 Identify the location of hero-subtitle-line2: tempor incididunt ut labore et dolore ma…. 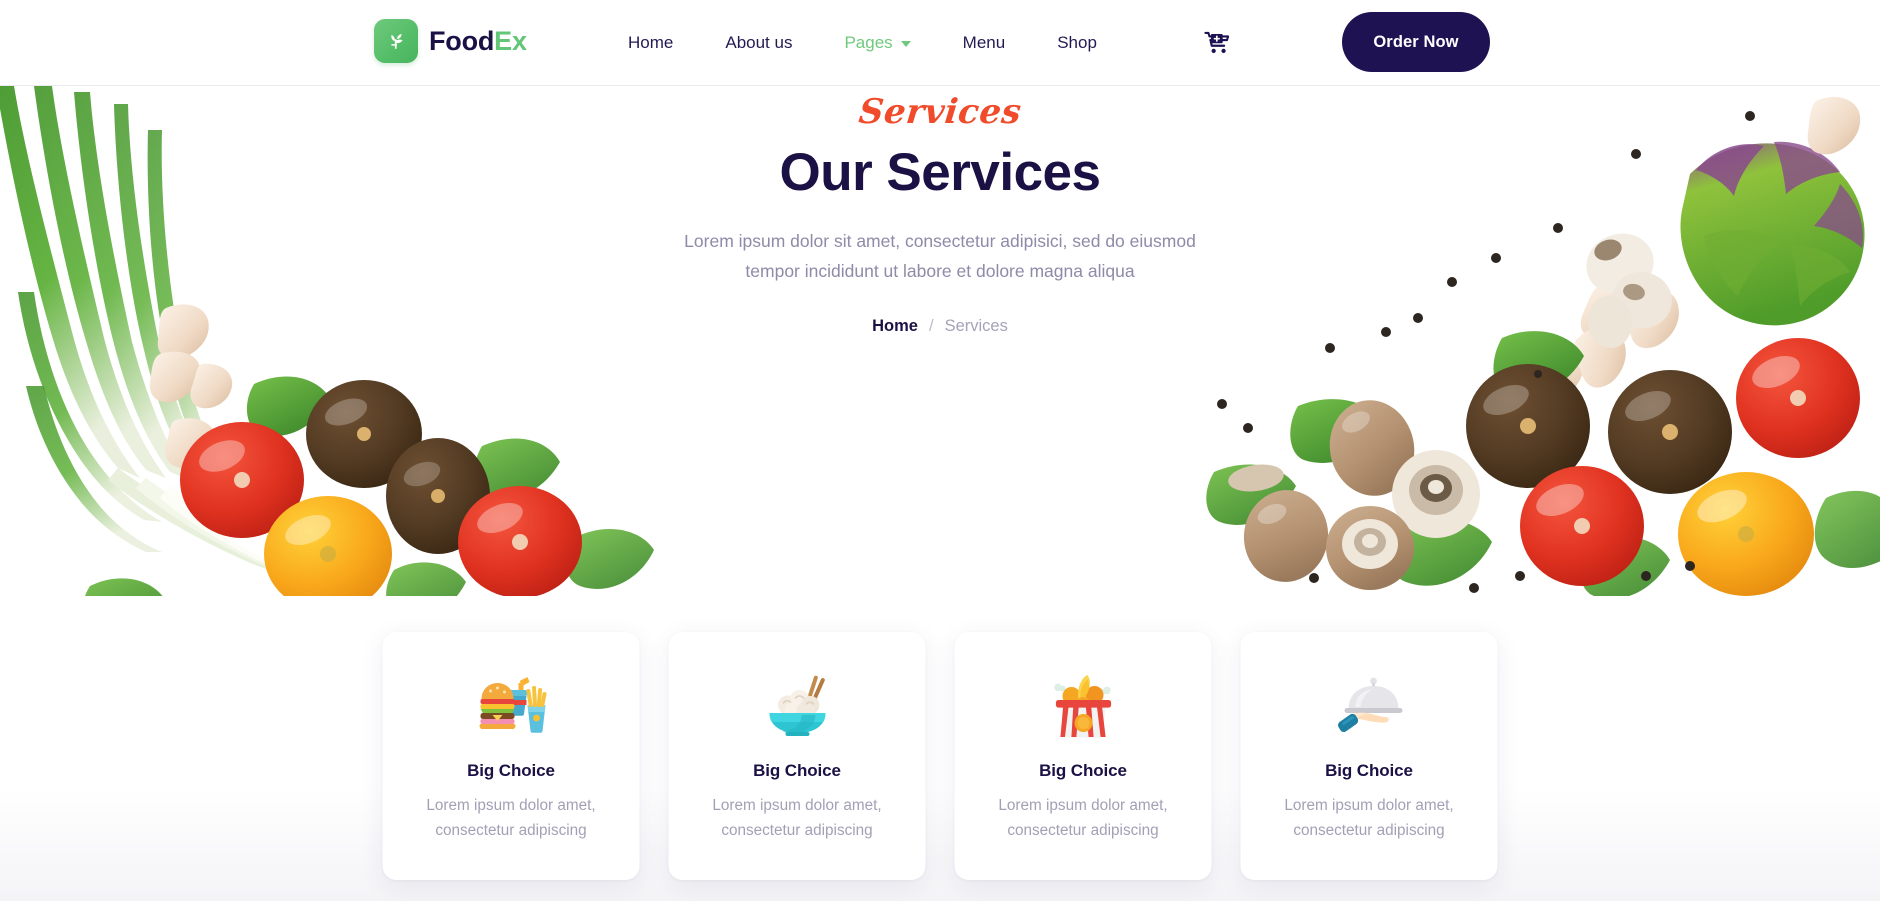
(940, 271).